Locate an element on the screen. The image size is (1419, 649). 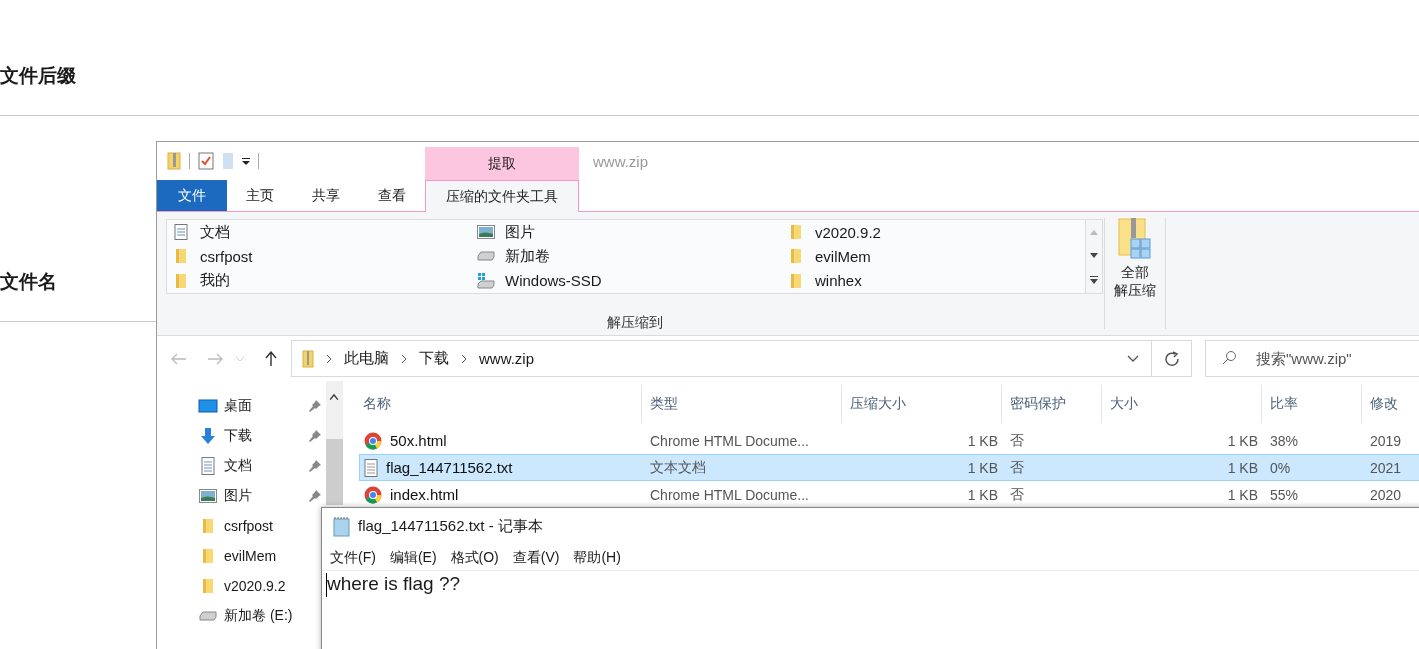
ribbon-tab: 压缩的文件夹工具 is located at coordinates (502, 196).